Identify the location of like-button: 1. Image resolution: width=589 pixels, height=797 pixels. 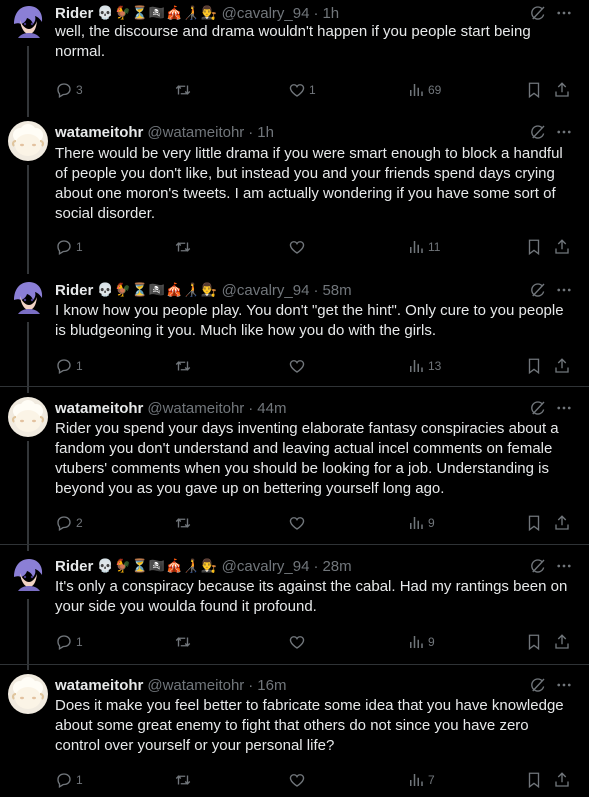
(302, 90).